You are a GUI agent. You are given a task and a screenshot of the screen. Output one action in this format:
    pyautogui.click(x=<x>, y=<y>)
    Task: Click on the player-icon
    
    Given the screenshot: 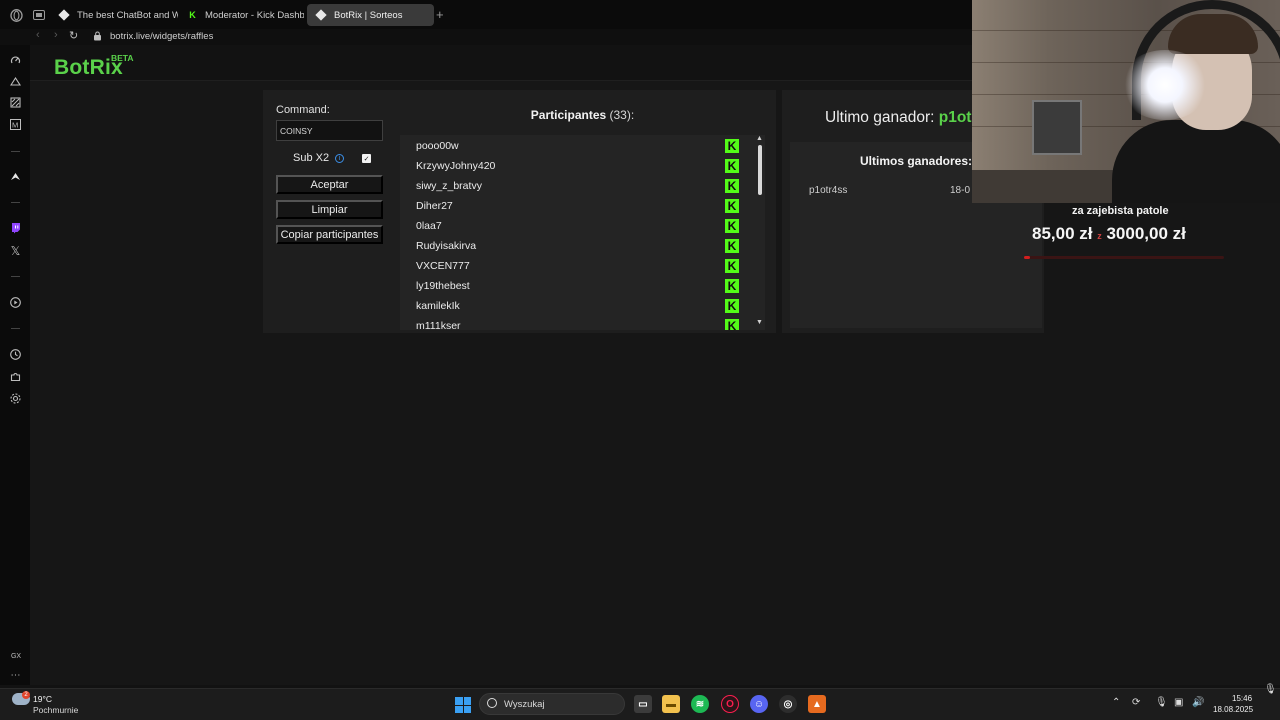 What is the action you would take?
    pyautogui.click(x=15, y=302)
    